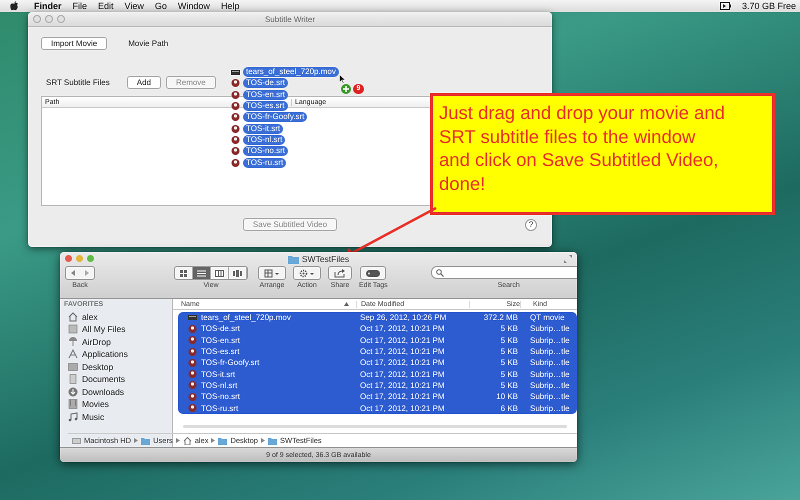  I want to click on free-space-status: 3.70 GB Free, so click(769, 6).